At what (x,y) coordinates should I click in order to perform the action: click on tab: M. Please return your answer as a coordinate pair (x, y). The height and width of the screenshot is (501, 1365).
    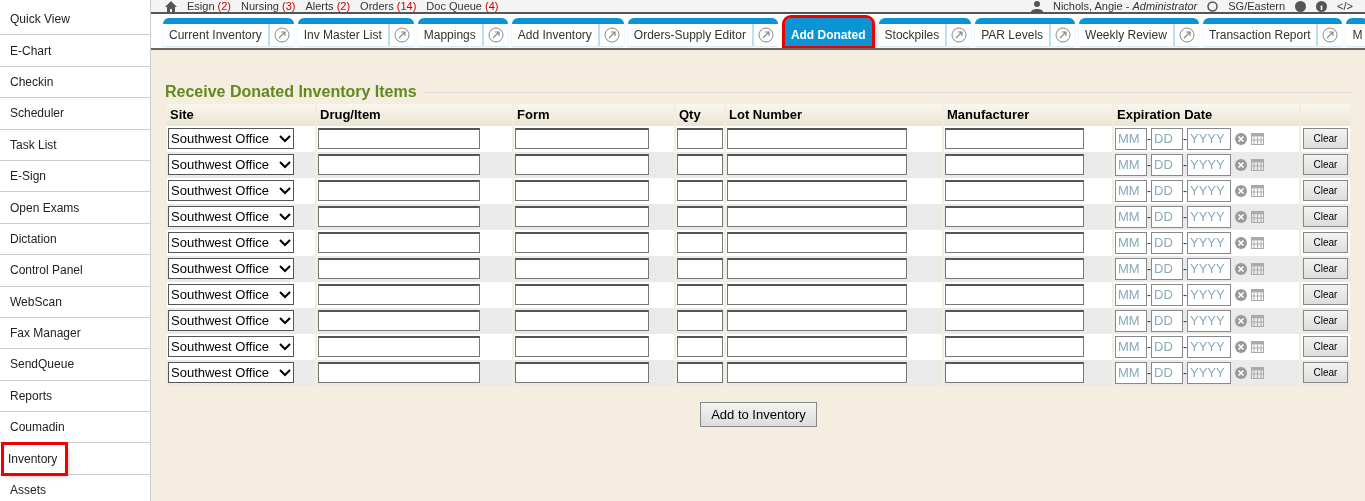
    Looking at the image, I should click on (1355, 32).